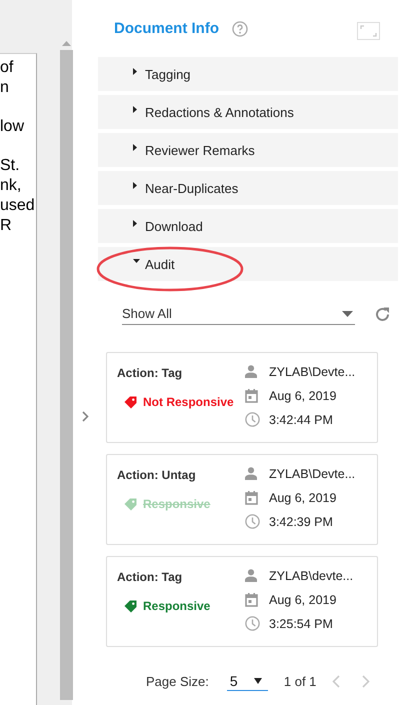  Describe the element at coordinates (248, 188) in the screenshot. I see `accordion-header: Near-Duplicates` at that location.